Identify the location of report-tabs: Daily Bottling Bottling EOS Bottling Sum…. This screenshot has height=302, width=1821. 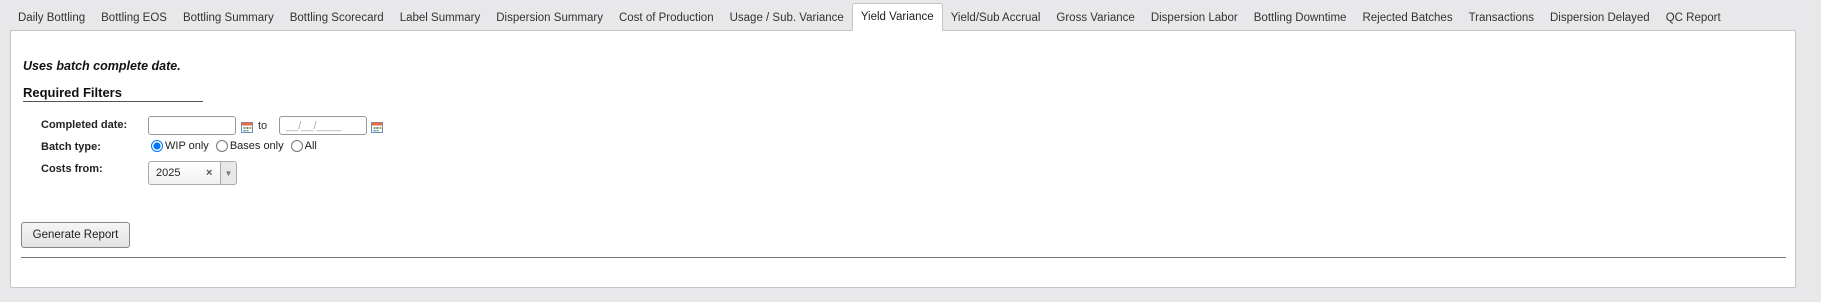
(915, 17).